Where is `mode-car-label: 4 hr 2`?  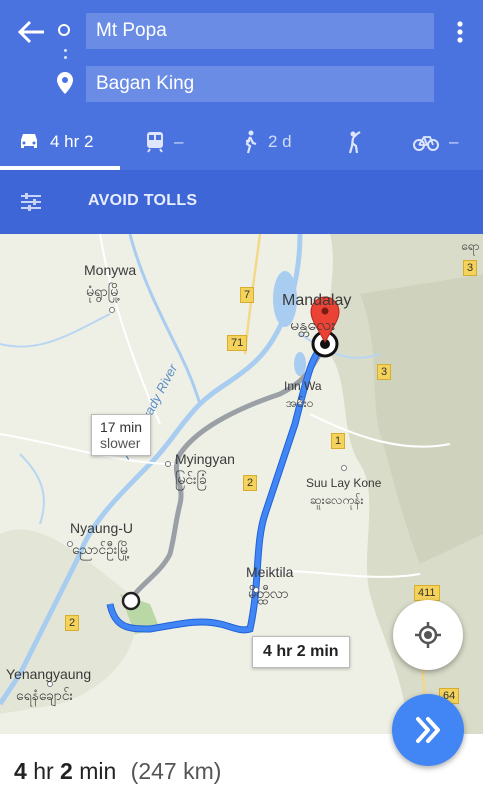 mode-car-label: 4 hr 2 is located at coordinates (72, 141).